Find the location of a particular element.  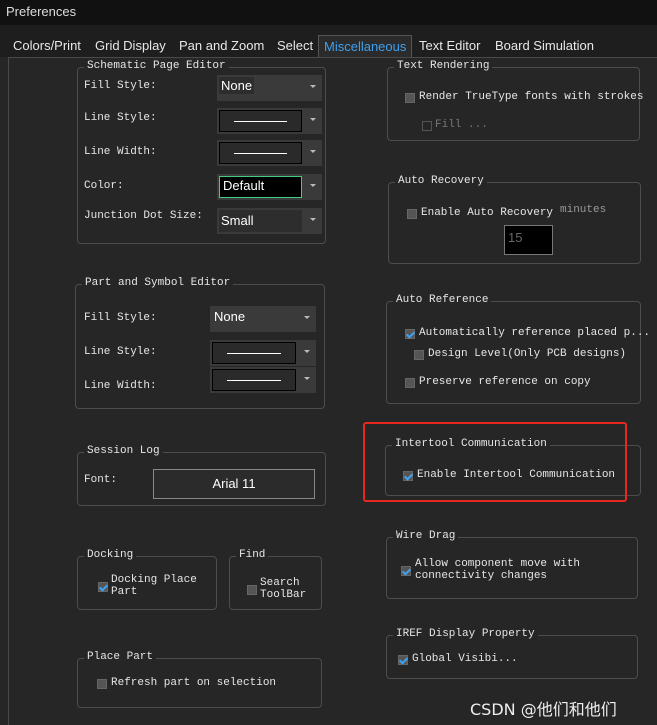

group-title: Session Log is located at coordinates (123, 451).